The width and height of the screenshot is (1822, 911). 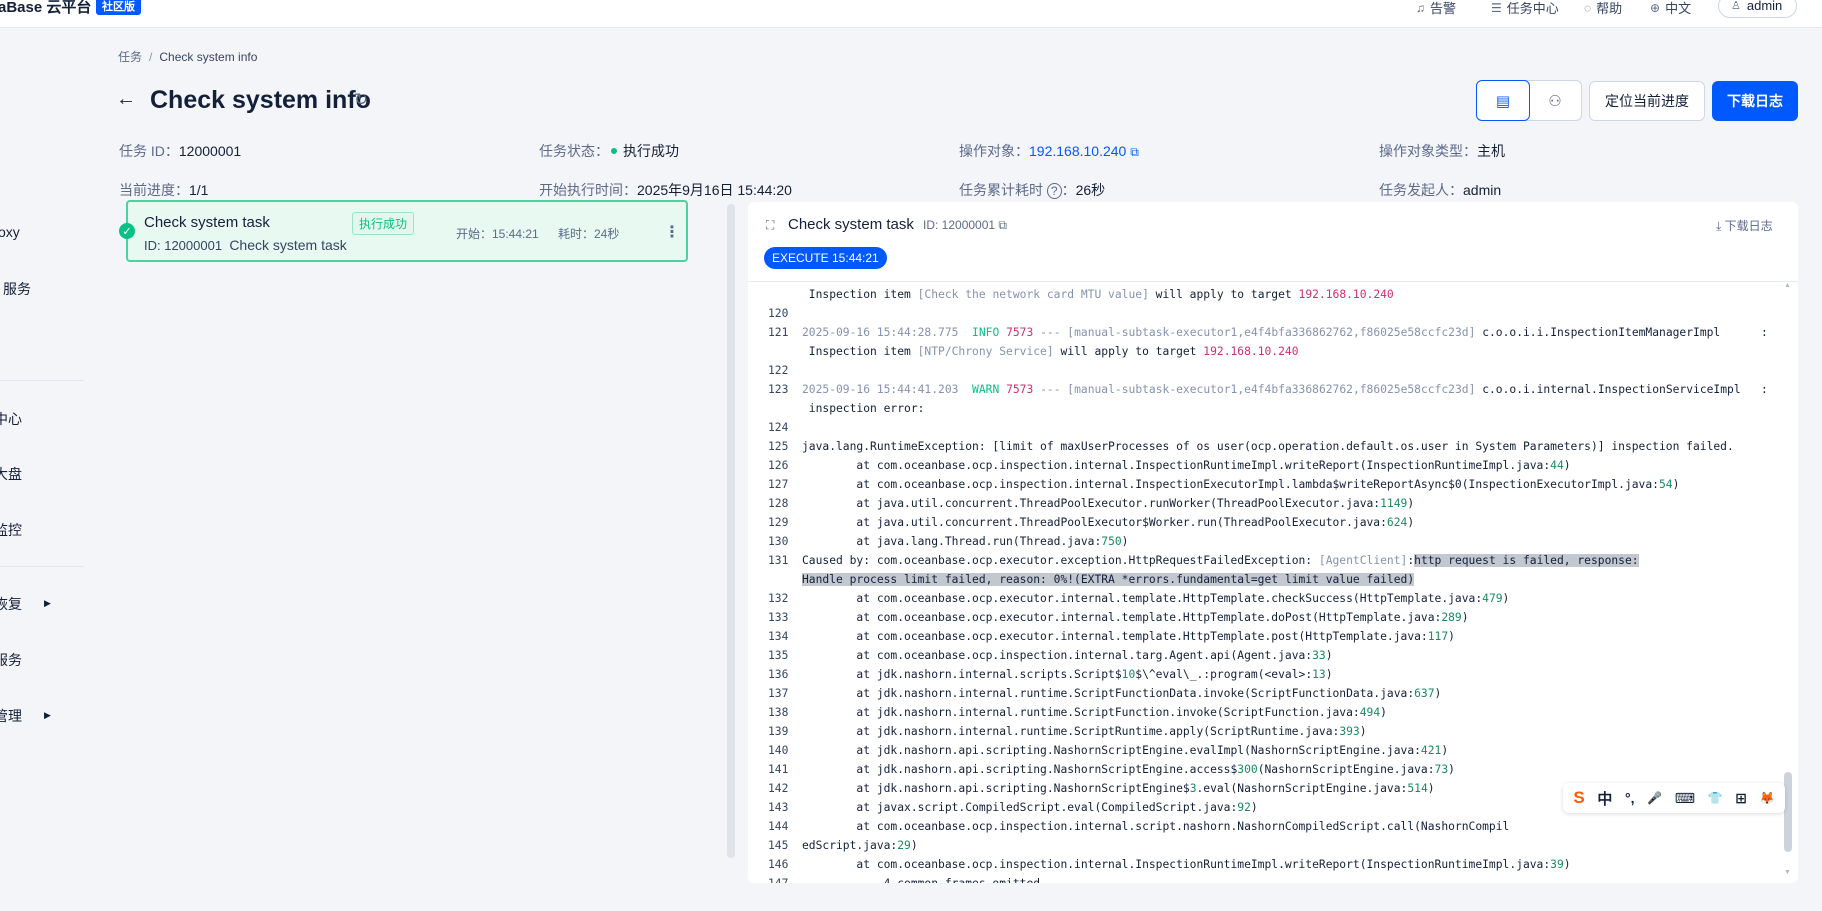 What do you see at coordinates (1128, 674) in the screenshot?
I see `log-segment: 10` at bounding box center [1128, 674].